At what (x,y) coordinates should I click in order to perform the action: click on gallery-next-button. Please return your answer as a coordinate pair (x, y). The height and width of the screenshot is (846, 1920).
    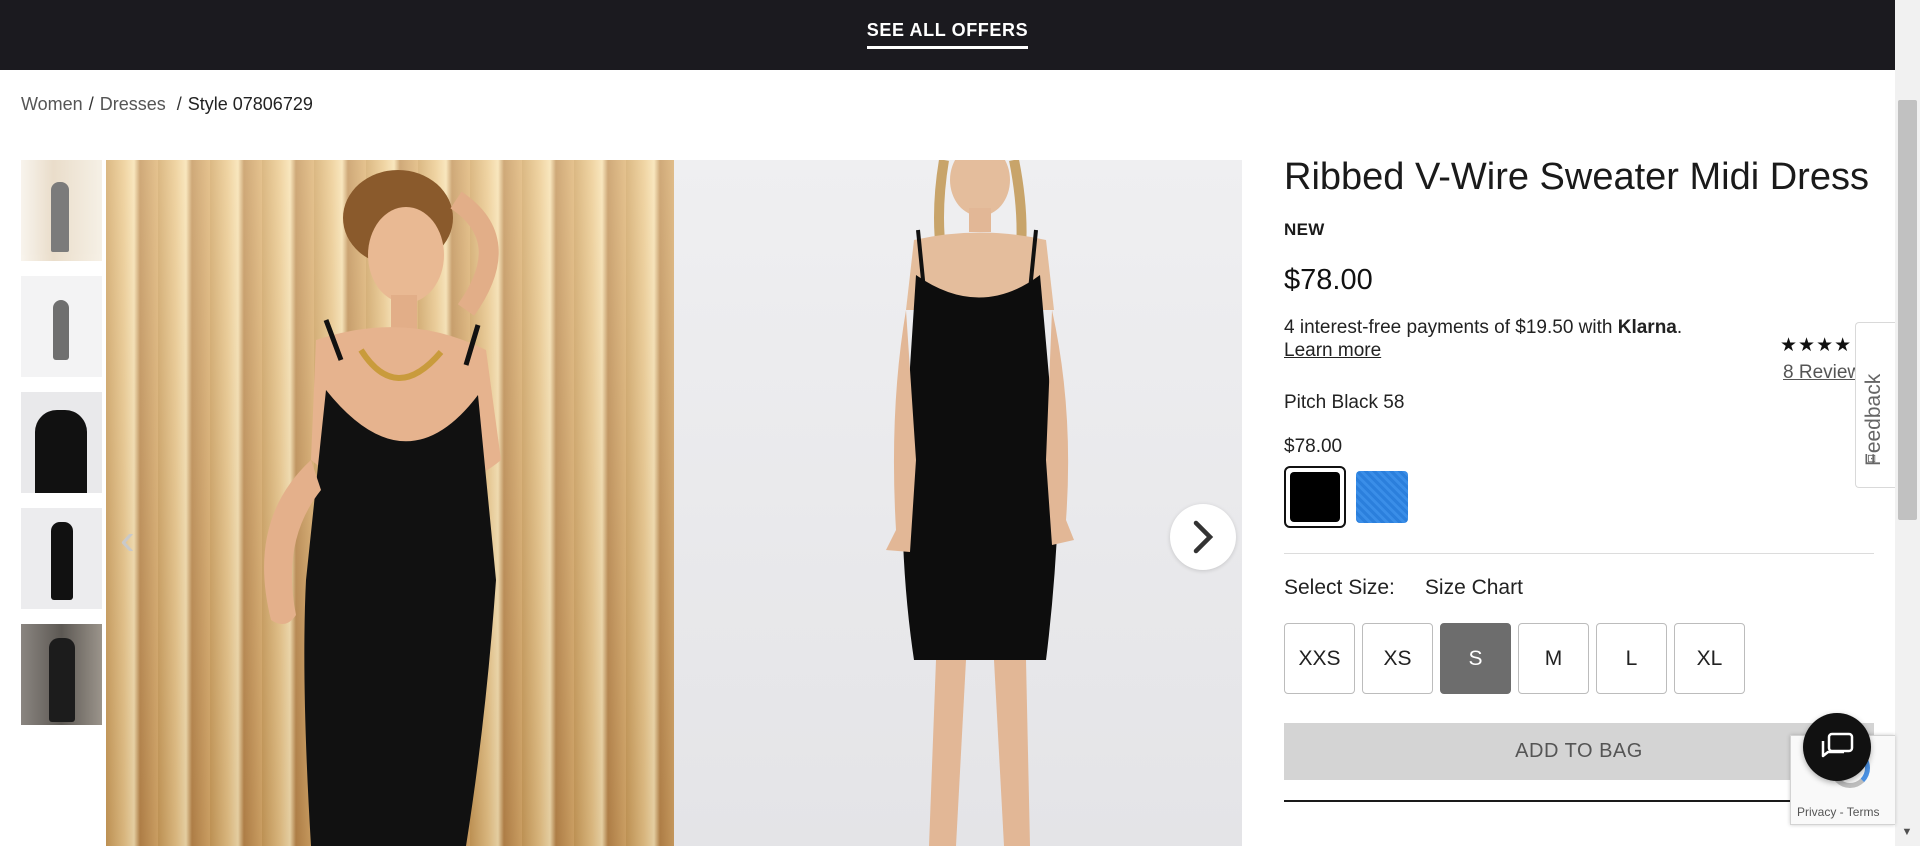
    Looking at the image, I should click on (1203, 537).